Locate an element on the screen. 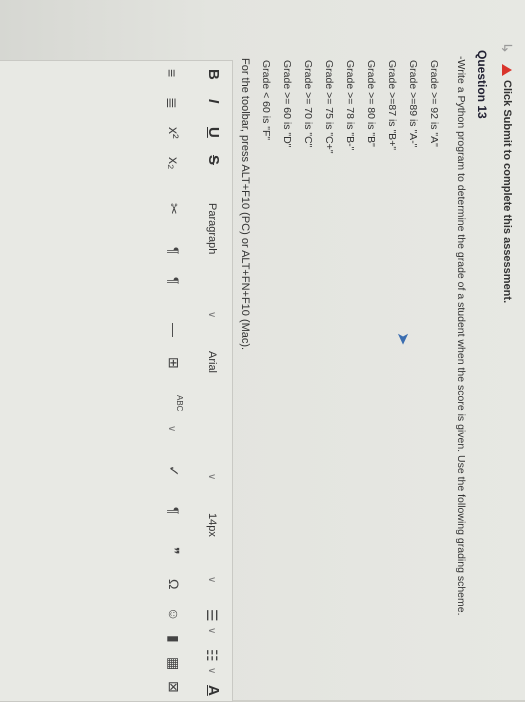 The height and width of the screenshot is (702, 525). grade-line: Grade >= 70 is "C" is located at coordinates (308, 104).